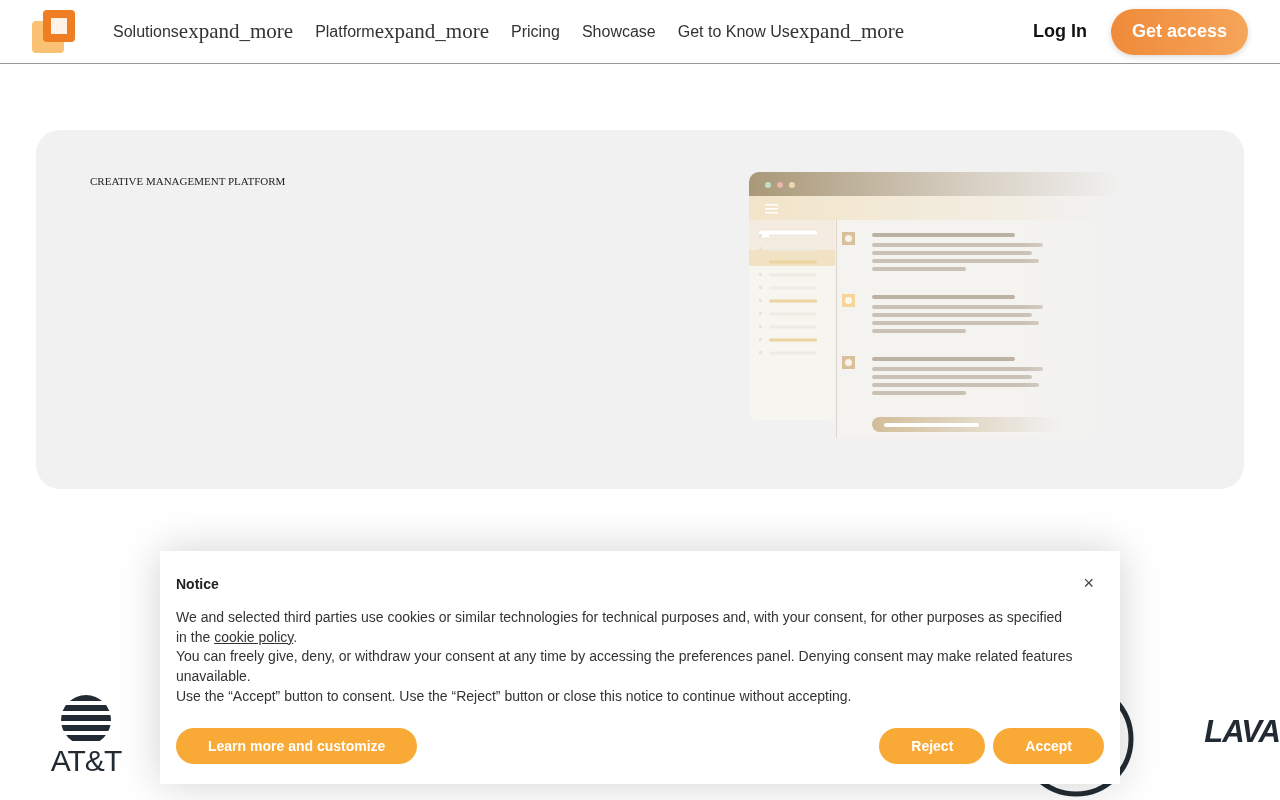 This screenshot has height=800, width=1280. Describe the element at coordinates (620, 627) in the screenshot. I see `notice-paragraph: We and selected third parties use cookies or similar technologies for technical purposes and, with your consent, for other purposes as specified in the cookie policy.` at that location.